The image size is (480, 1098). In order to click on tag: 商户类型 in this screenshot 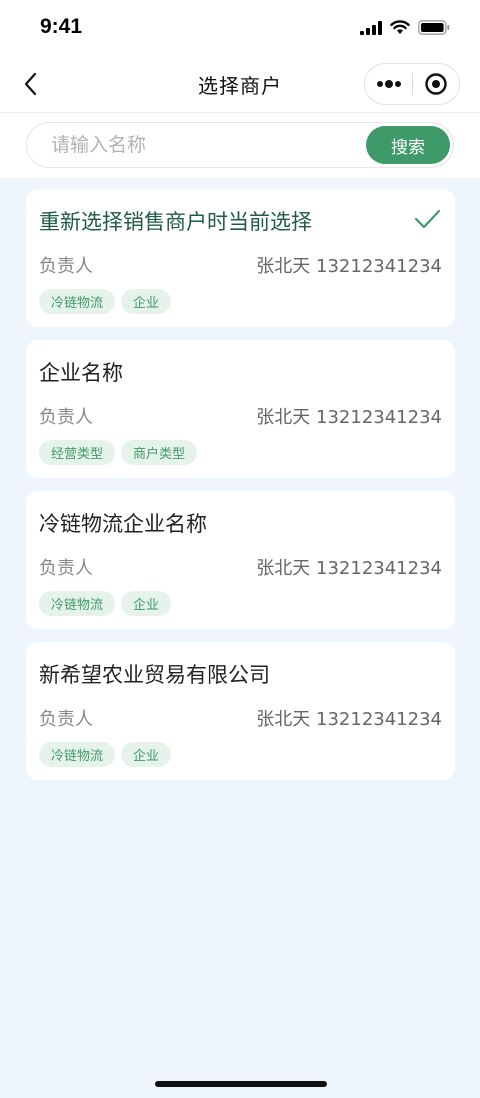, I will do `click(159, 452)`.